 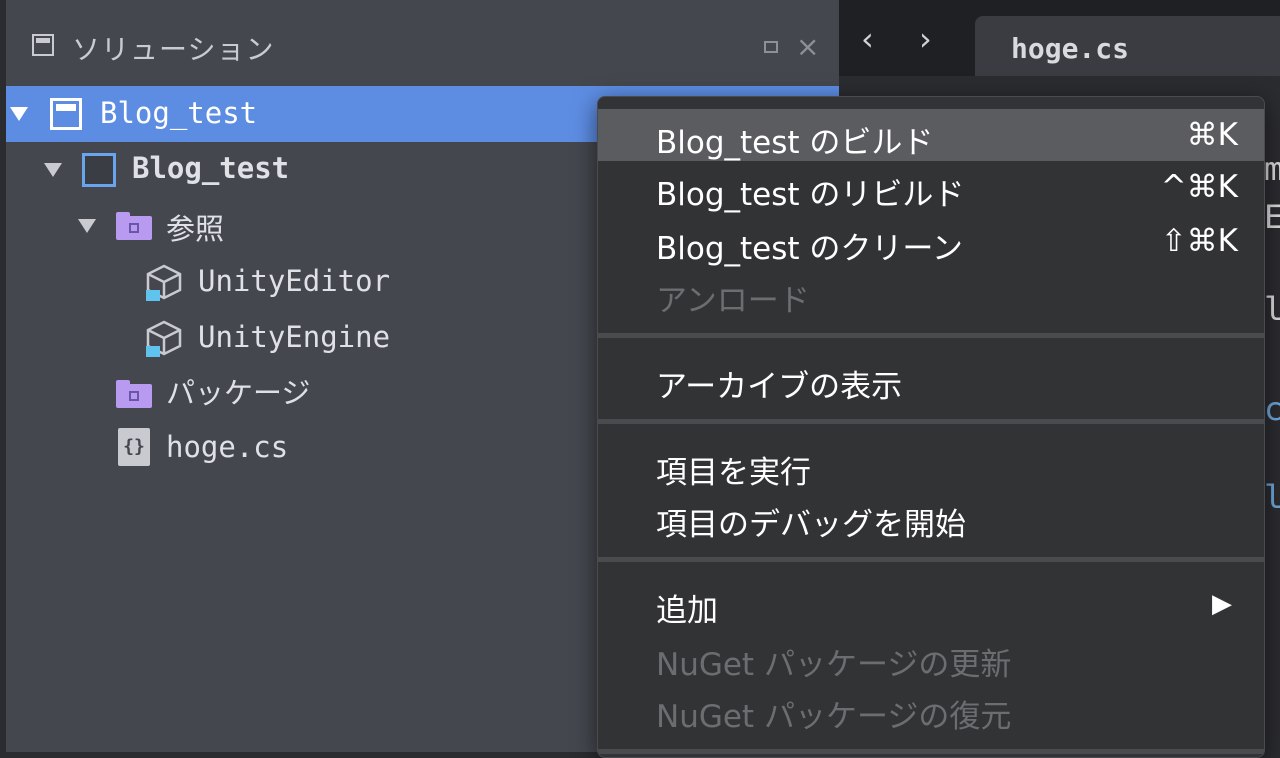 What do you see at coordinates (931, 603) in the screenshot?
I see `menu-item-add: 追加 ▶` at bounding box center [931, 603].